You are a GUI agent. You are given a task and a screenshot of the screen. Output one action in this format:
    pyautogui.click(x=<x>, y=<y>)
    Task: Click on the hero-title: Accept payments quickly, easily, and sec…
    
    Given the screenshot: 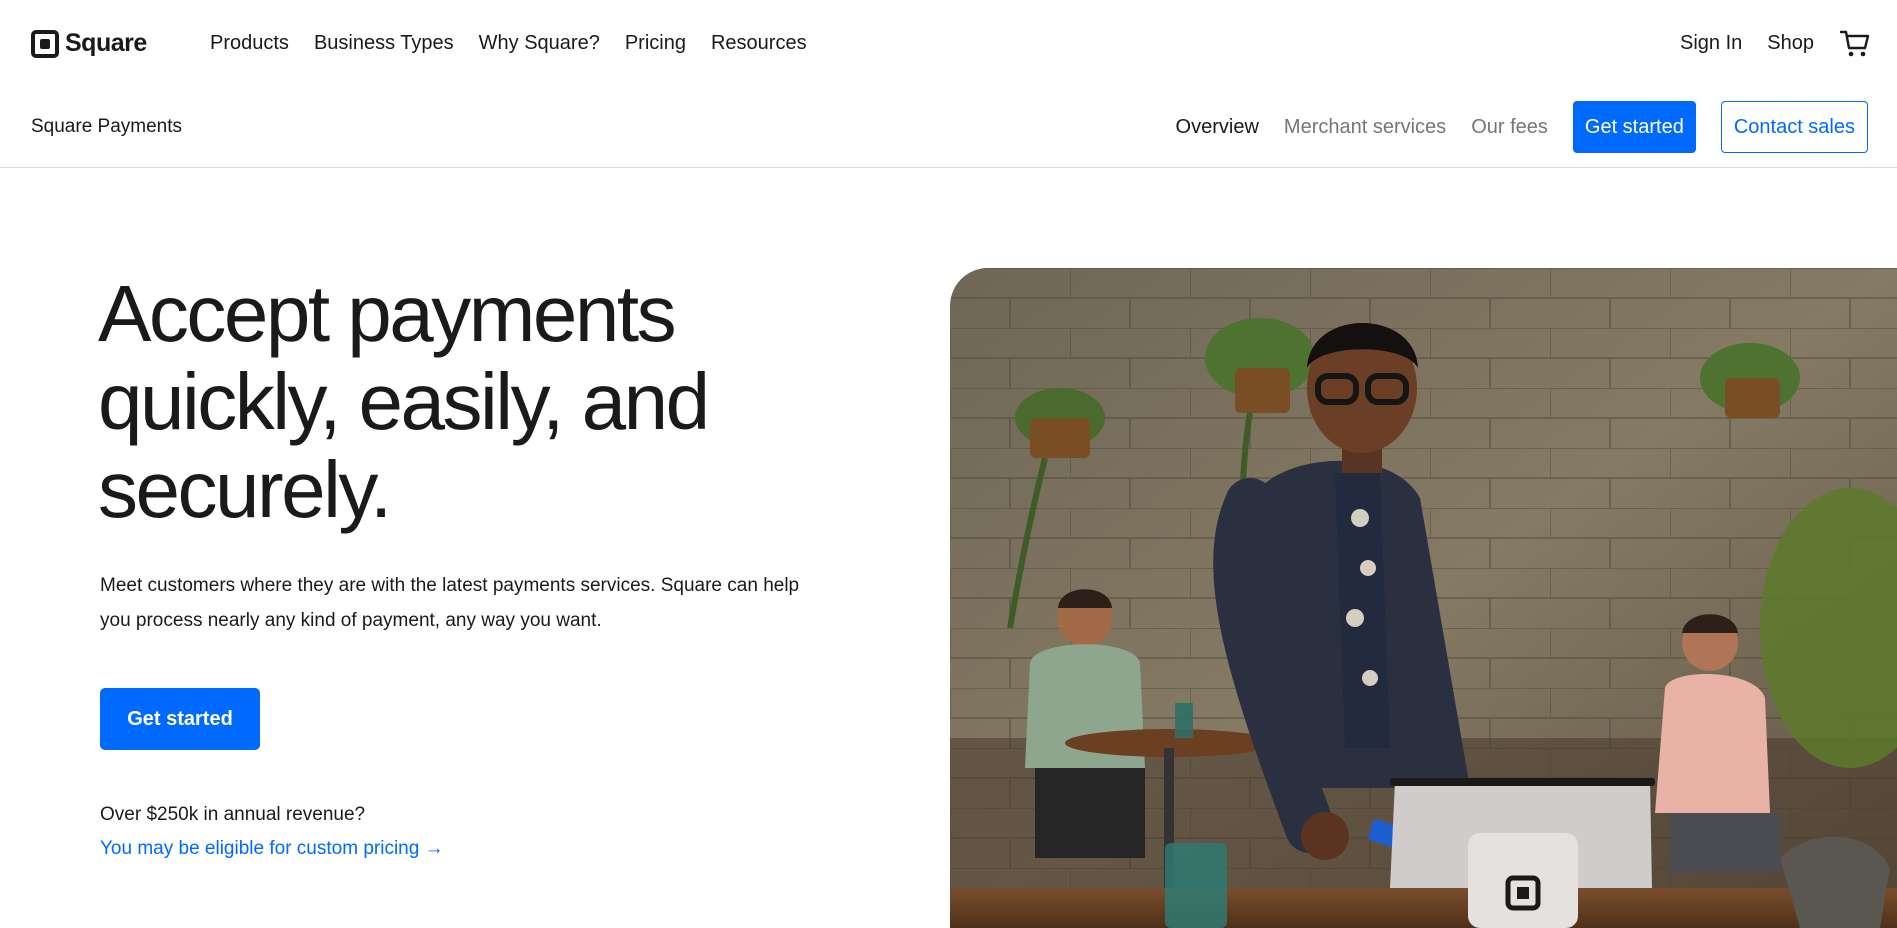 What is the action you would take?
    pyautogui.click(x=478, y=402)
    